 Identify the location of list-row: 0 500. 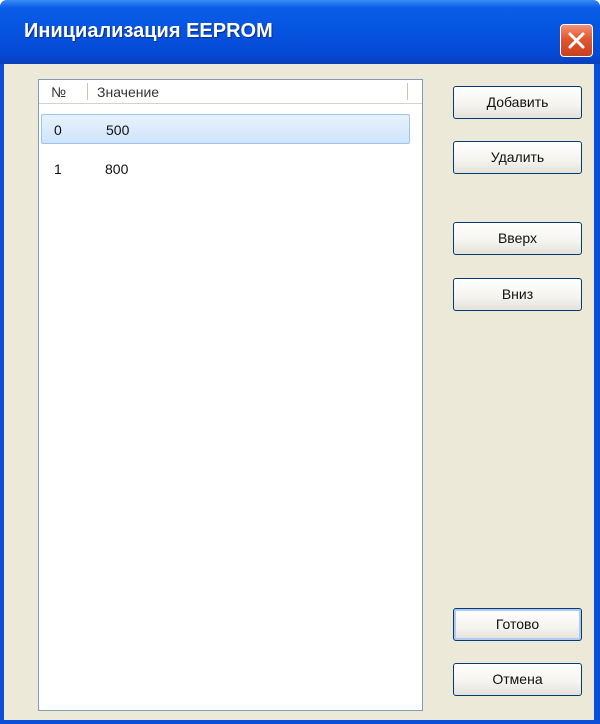
(225, 129).